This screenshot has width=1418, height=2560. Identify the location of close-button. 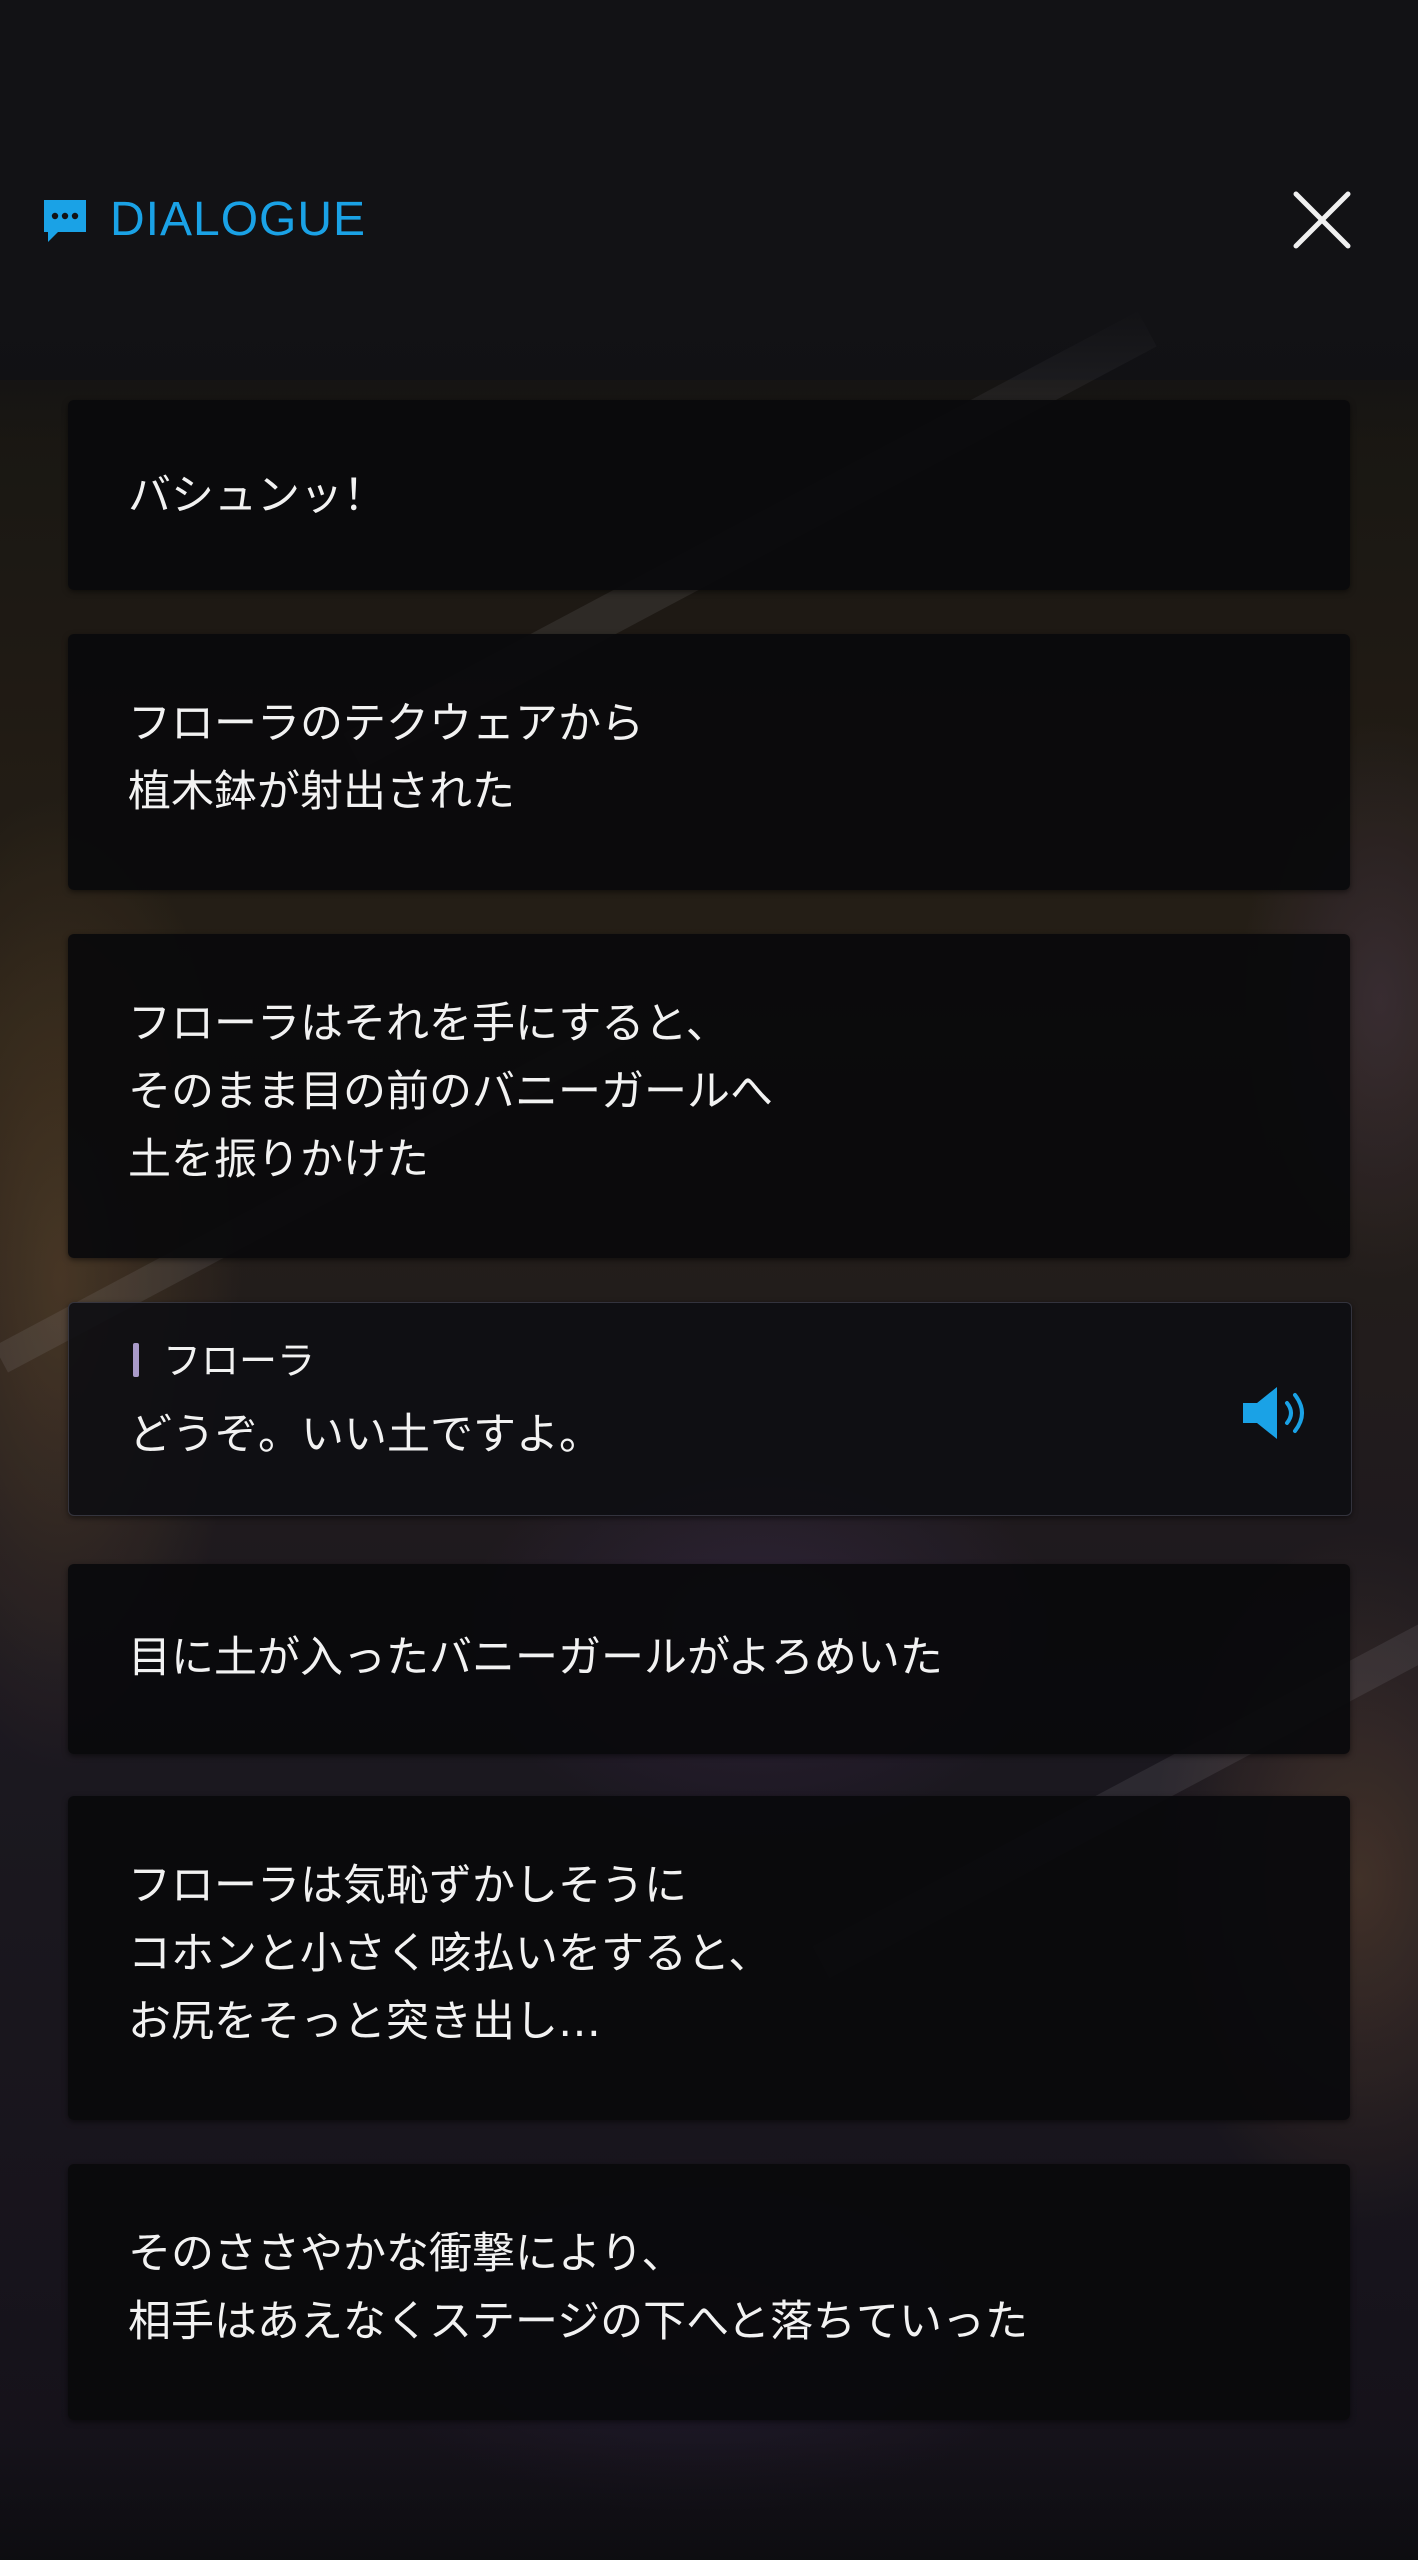
(1322, 220).